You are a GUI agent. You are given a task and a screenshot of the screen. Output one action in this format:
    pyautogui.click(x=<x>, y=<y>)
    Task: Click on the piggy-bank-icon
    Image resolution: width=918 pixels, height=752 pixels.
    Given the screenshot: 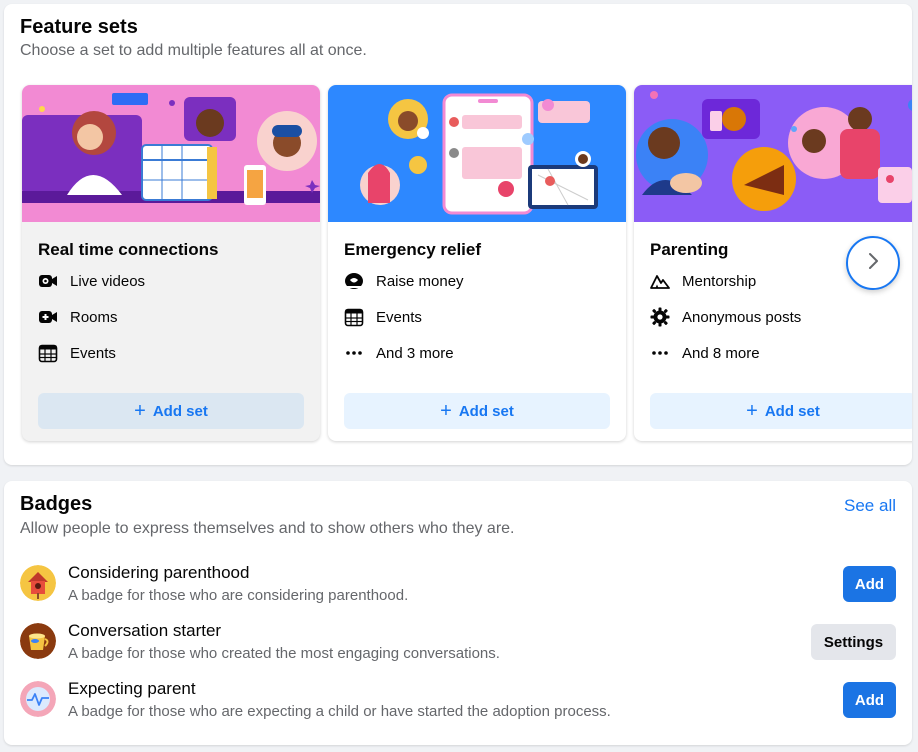 What is the action you would take?
    pyautogui.click(x=354, y=281)
    